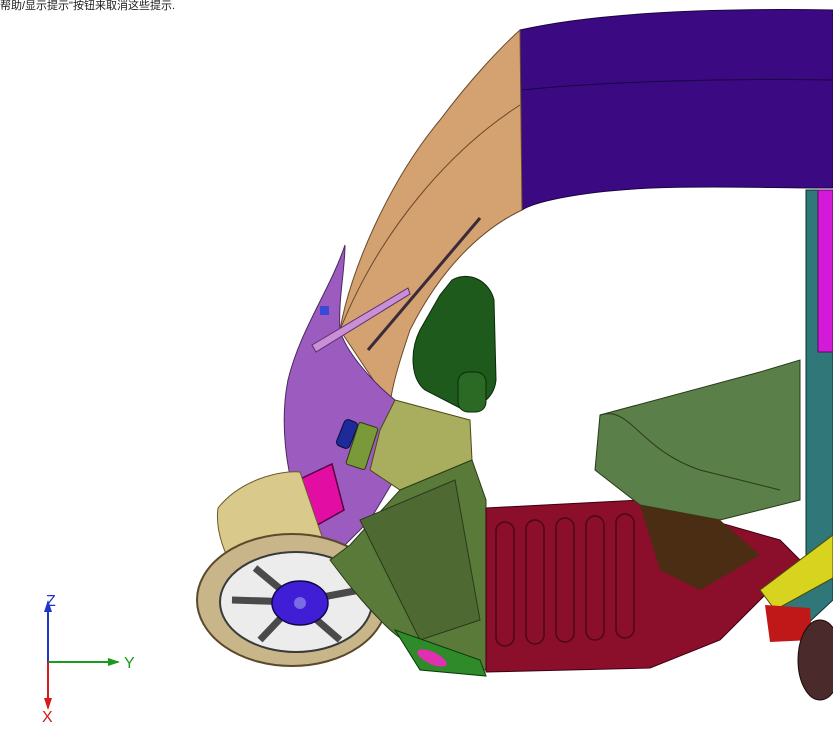  Describe the element at coordinates (324, 310) in the screenshot. I see `small-blue-tag` at that location.